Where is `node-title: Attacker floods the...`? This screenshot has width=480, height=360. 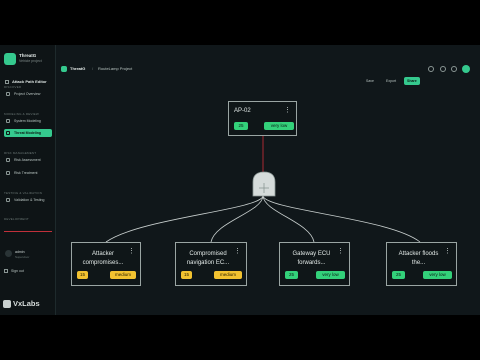
node-title: Attacker floods the... is located at coordinates (418, 258).